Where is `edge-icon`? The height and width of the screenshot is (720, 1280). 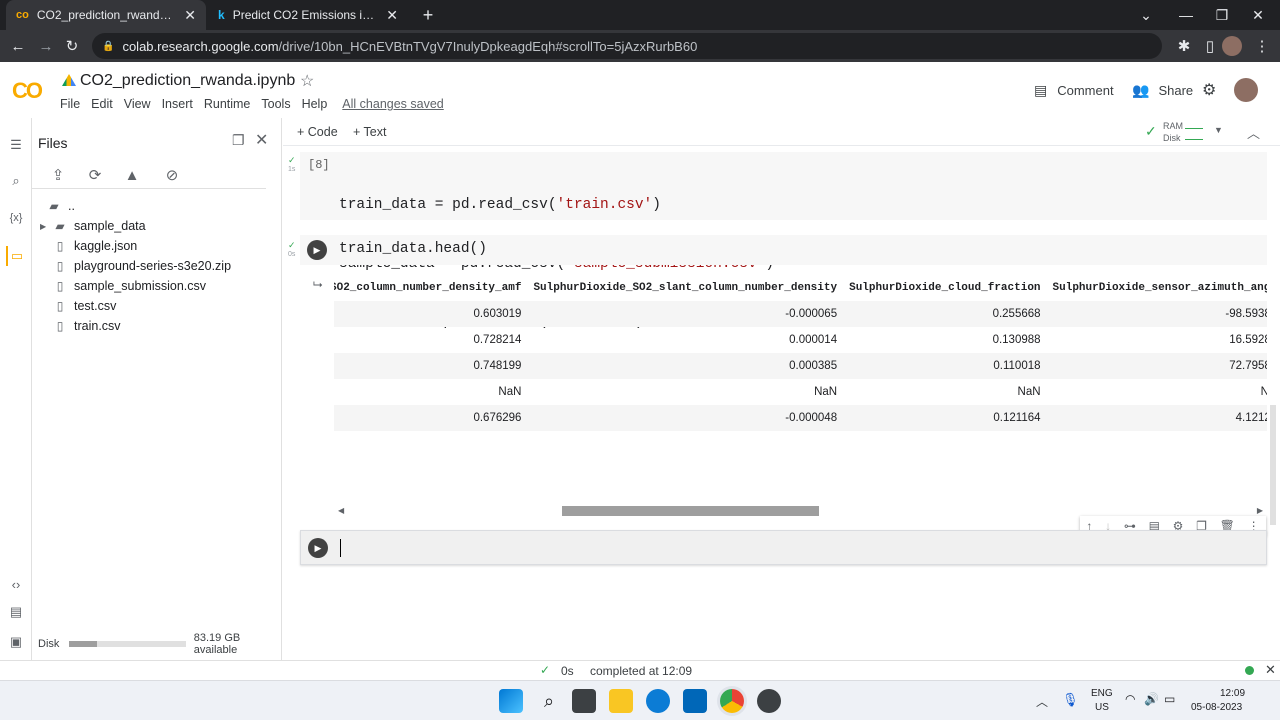 edge-icon is located at coordinates (658, 701).